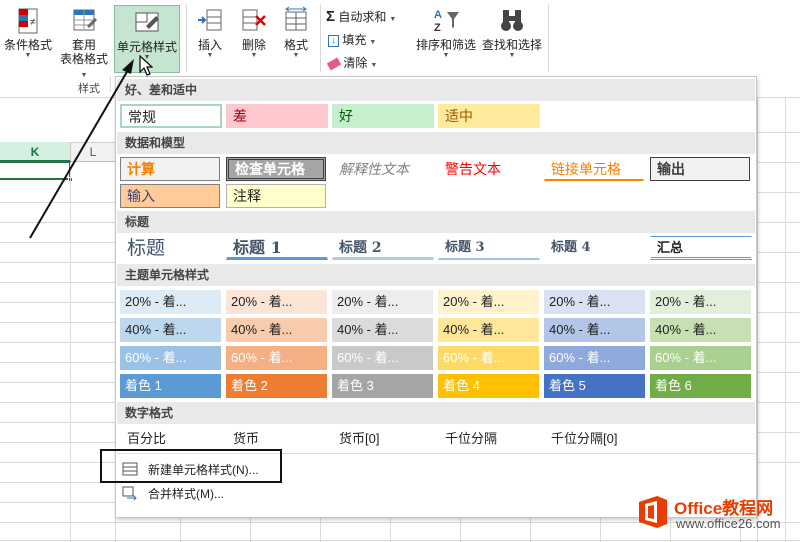 The image size is (800, 542). What do you see at coordinates (715, 515) in the screenshot?
I see `watermark: Office教程网 www.office26.com` at bounding box center [715, 515].